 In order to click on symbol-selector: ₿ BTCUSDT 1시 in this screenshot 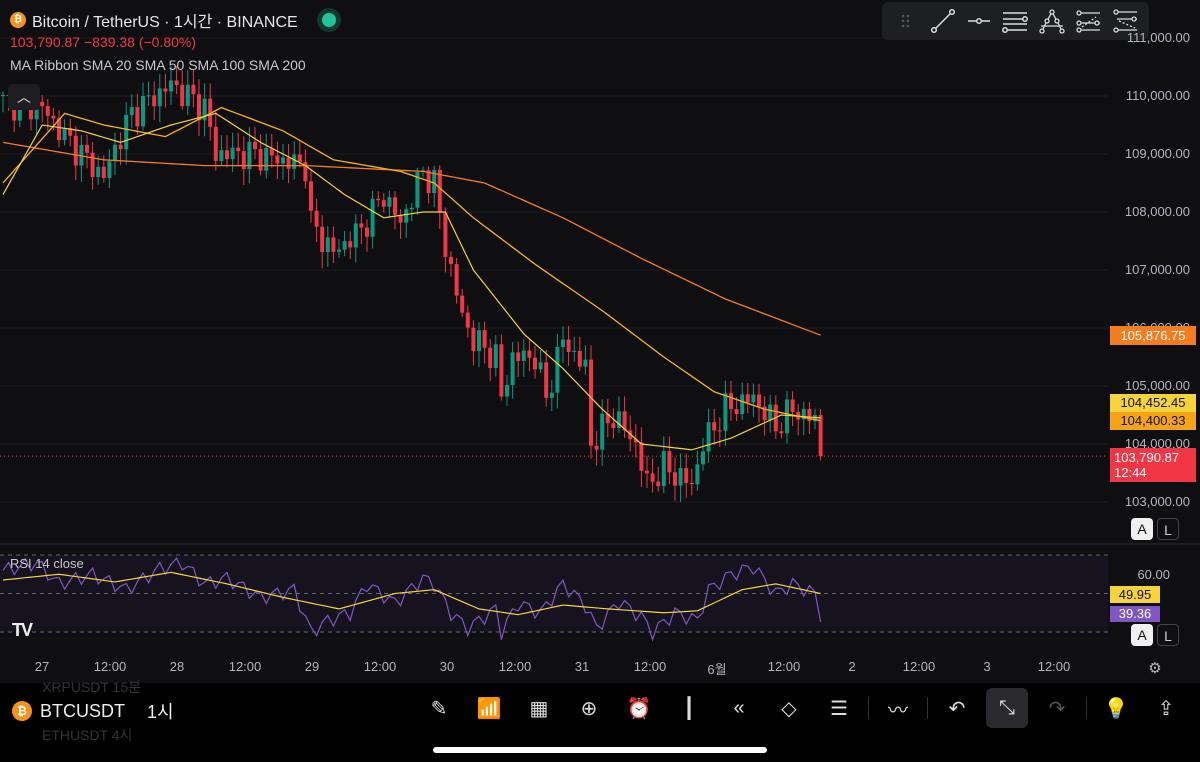, I will do `click(93, 711)`.